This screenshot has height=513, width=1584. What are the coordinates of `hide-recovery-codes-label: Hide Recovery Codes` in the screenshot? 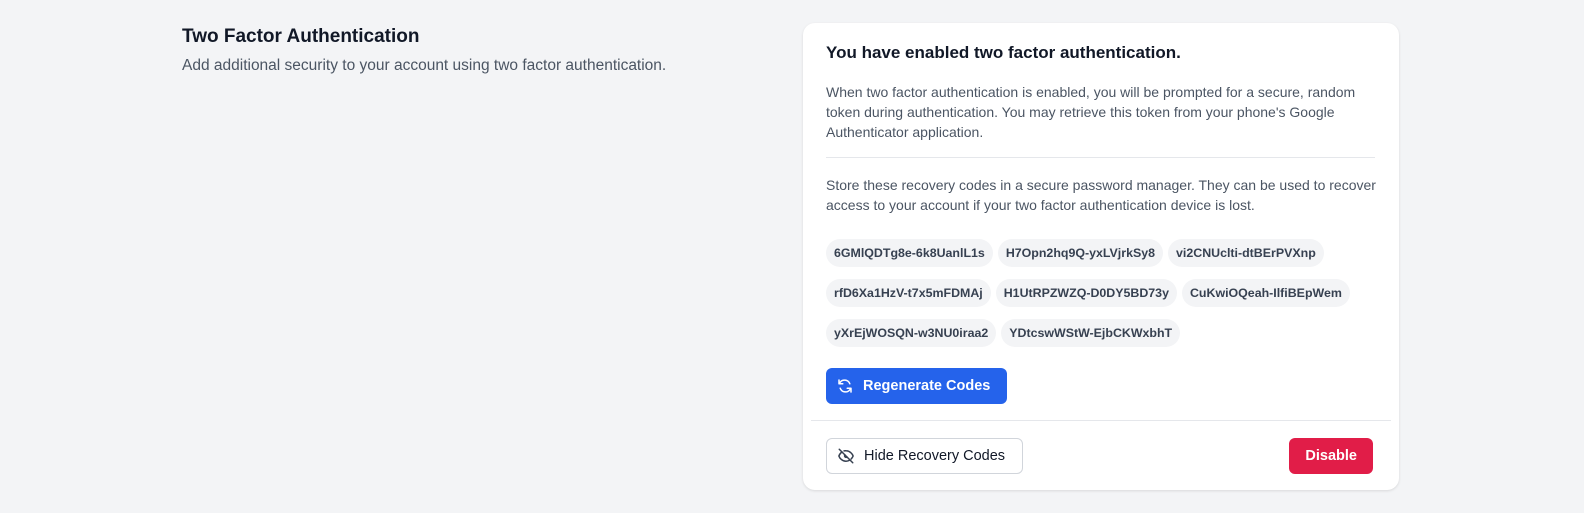 It's located at (935, 456).